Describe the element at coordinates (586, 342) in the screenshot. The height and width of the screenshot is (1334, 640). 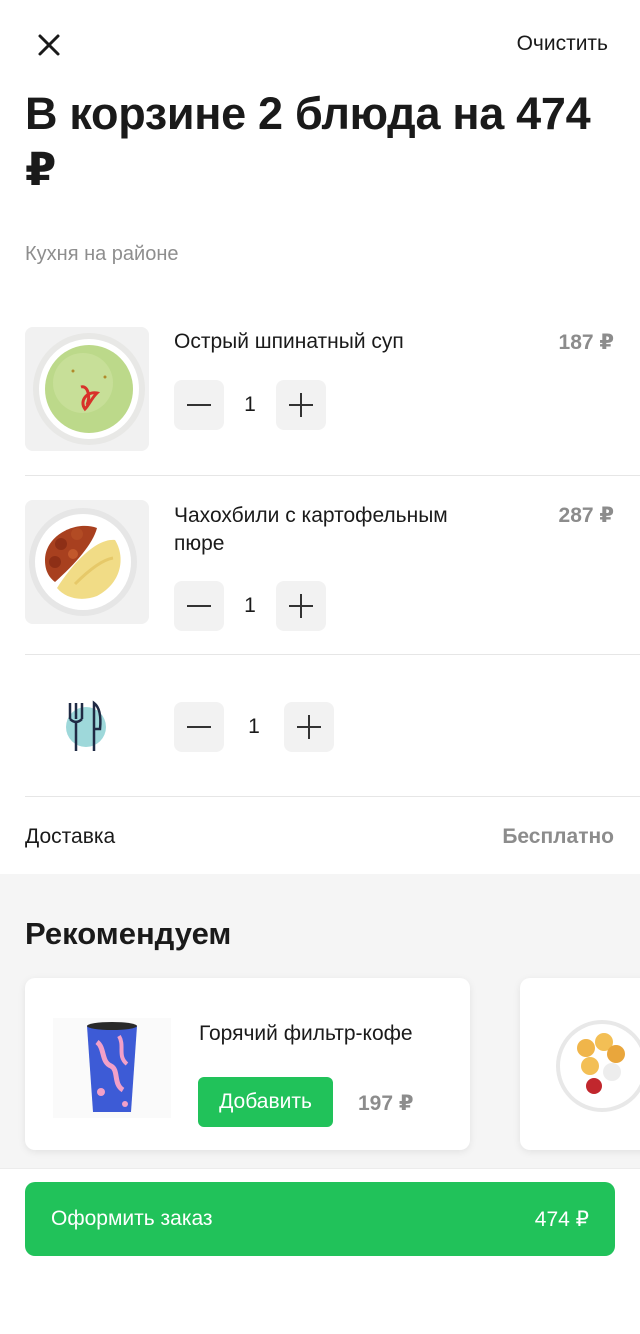
I see `item-price: 187 ₽` at that location.